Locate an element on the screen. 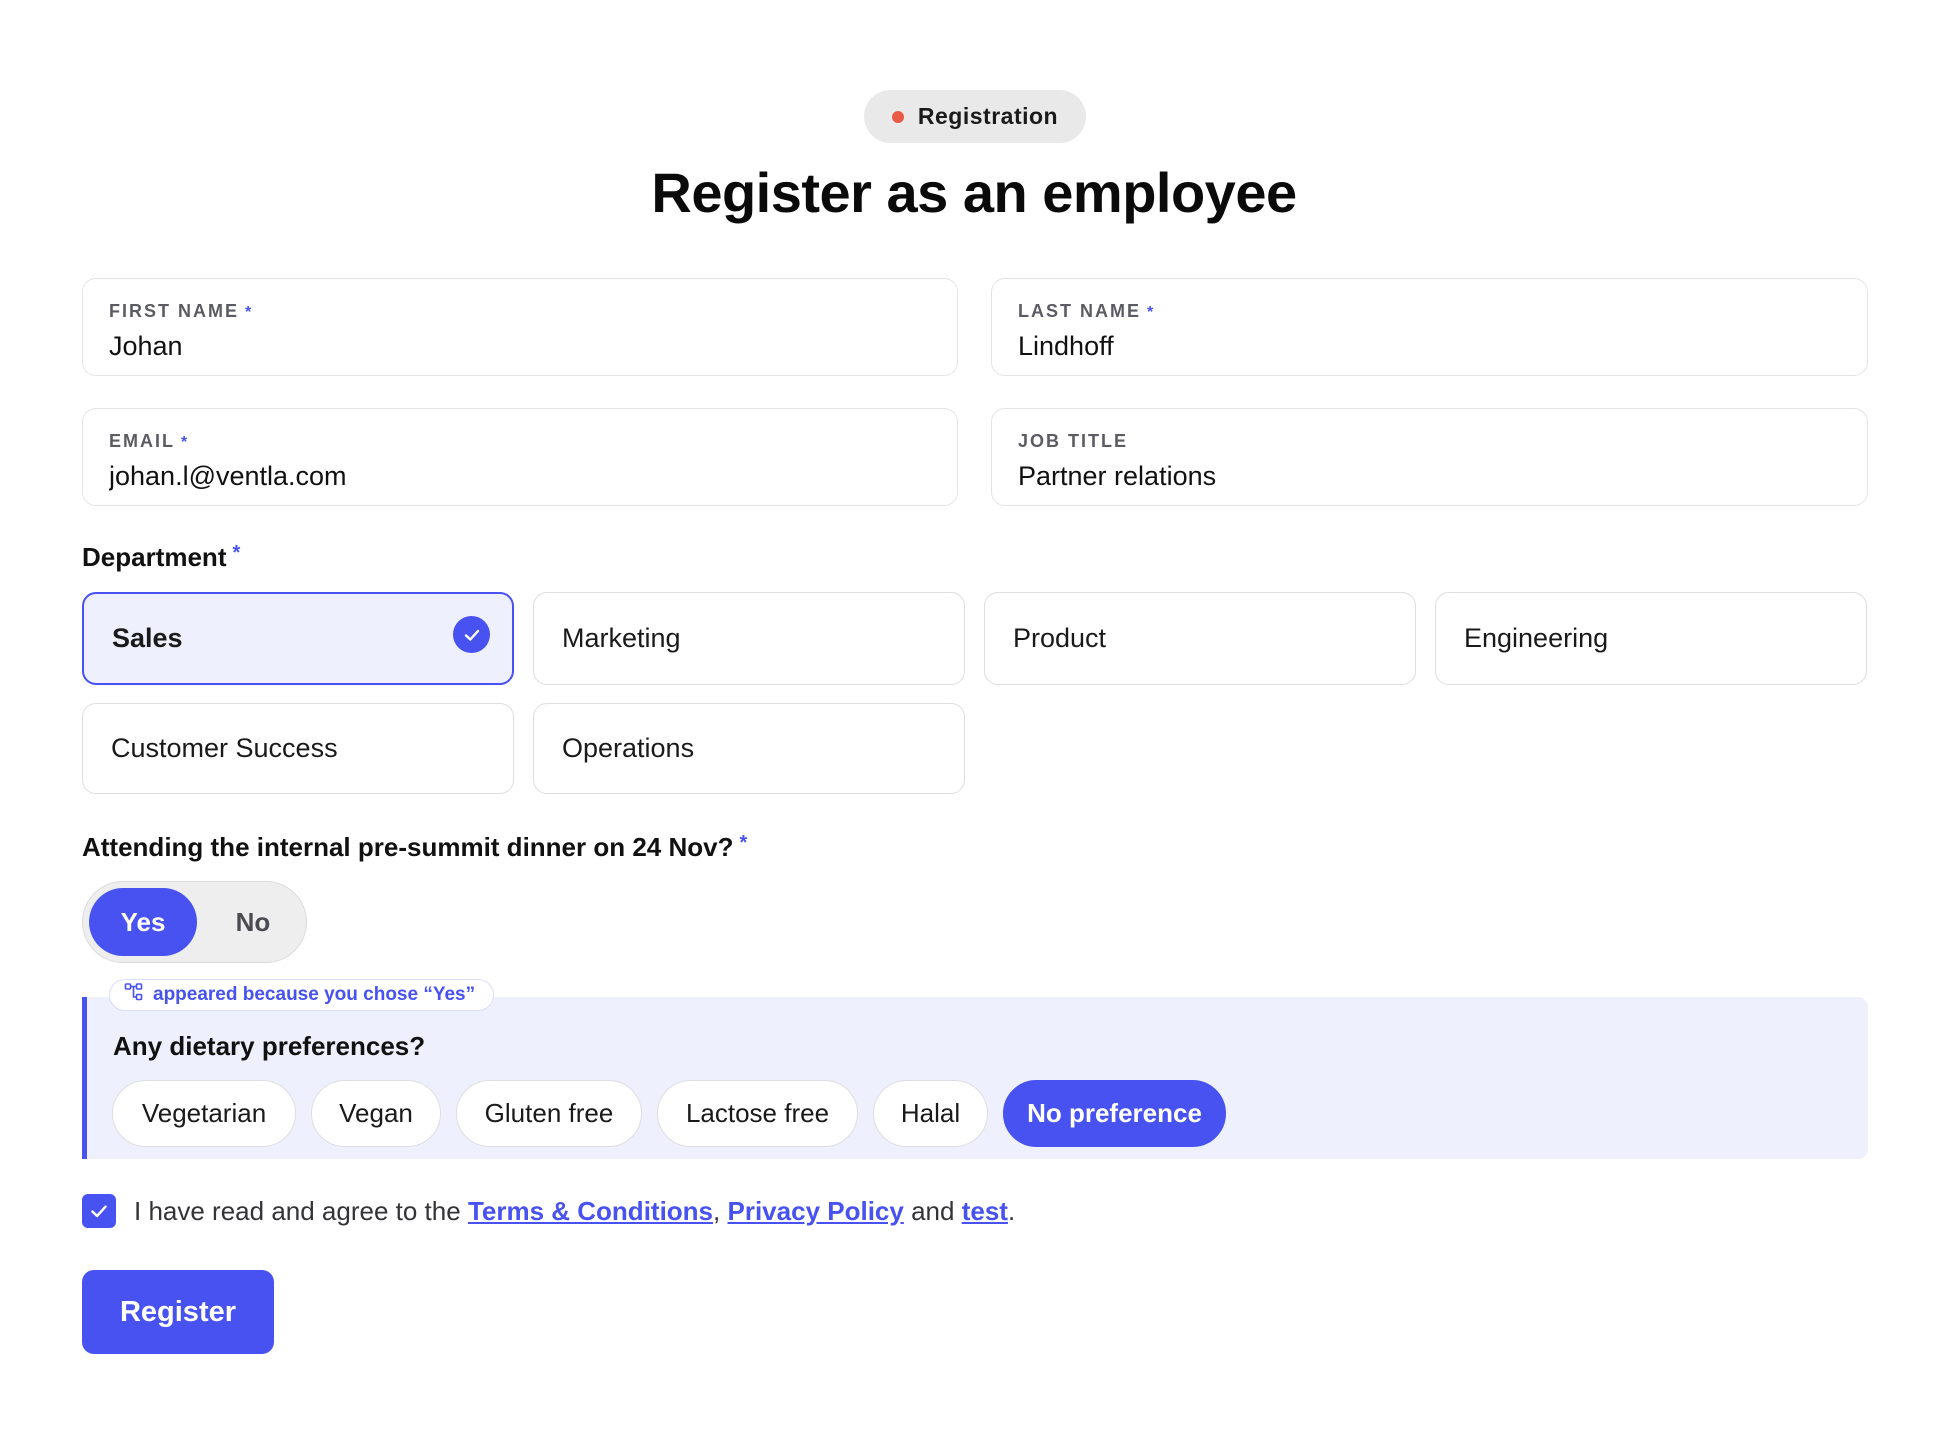  department-option-label: Customer Success is located at coordinates (224, 748).